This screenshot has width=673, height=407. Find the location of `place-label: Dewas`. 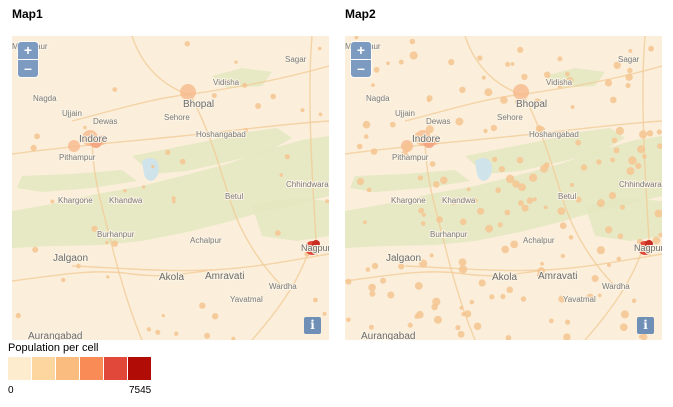

place-label: Dewas is located at coordinates (105, 121).